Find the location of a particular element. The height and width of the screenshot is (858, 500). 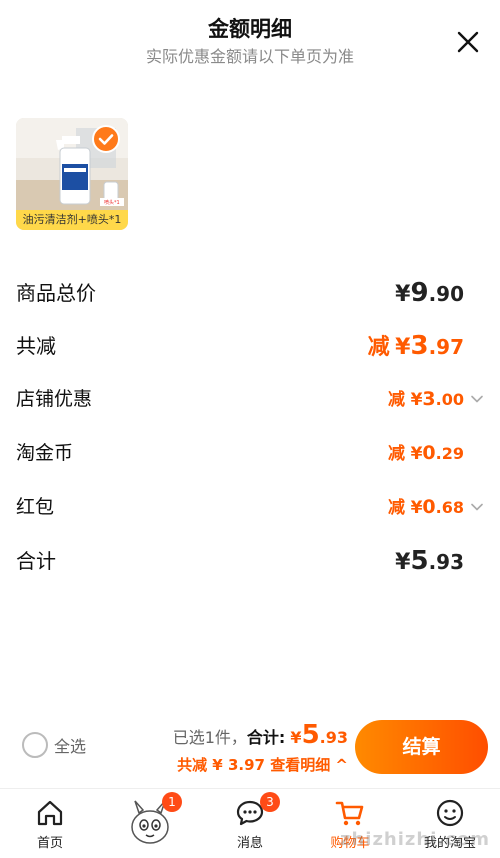

product-tag-text: 喷头*1 is located at coordinates (112, 202).